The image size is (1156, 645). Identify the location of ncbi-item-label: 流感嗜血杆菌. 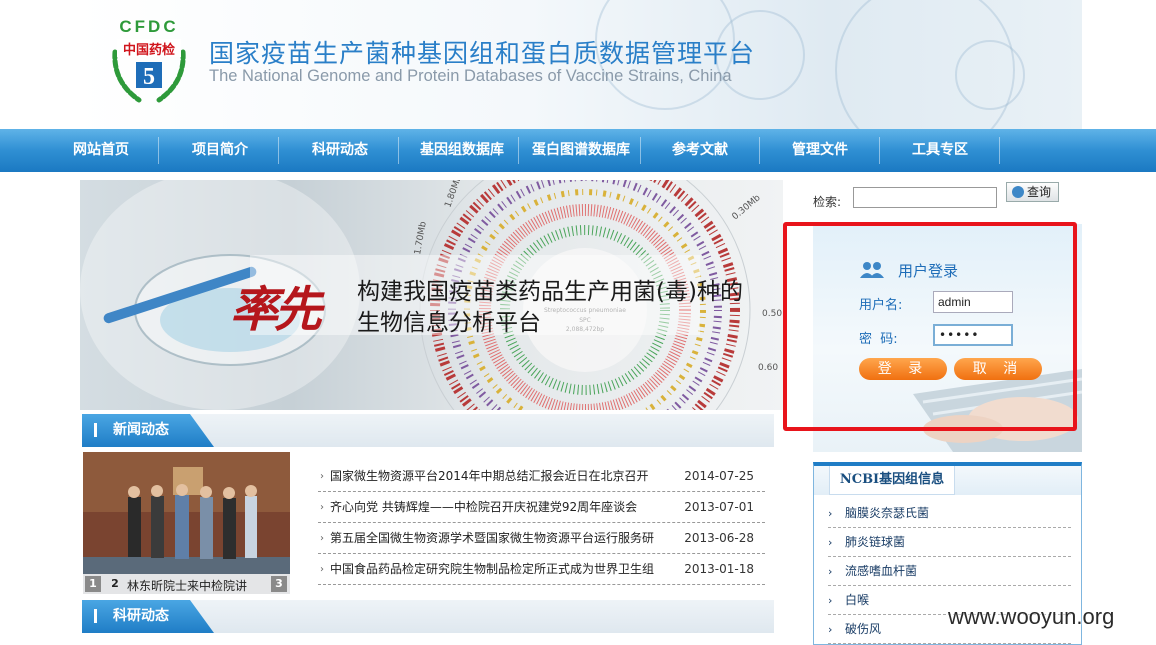
(881, 571).